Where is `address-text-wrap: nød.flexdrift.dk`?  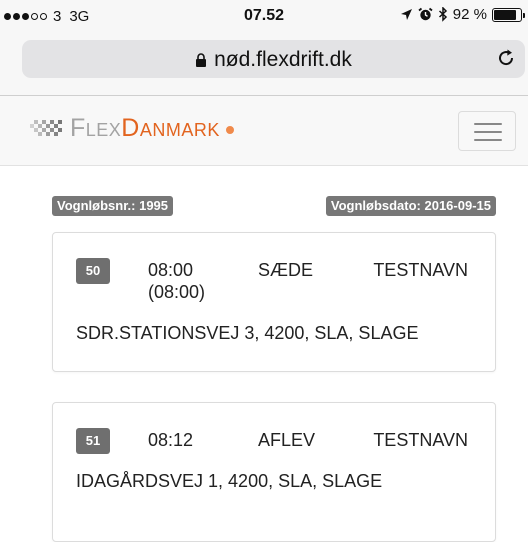
address-text-wrap: nød.flexdrift.dk is located at coordinates (273, 60).